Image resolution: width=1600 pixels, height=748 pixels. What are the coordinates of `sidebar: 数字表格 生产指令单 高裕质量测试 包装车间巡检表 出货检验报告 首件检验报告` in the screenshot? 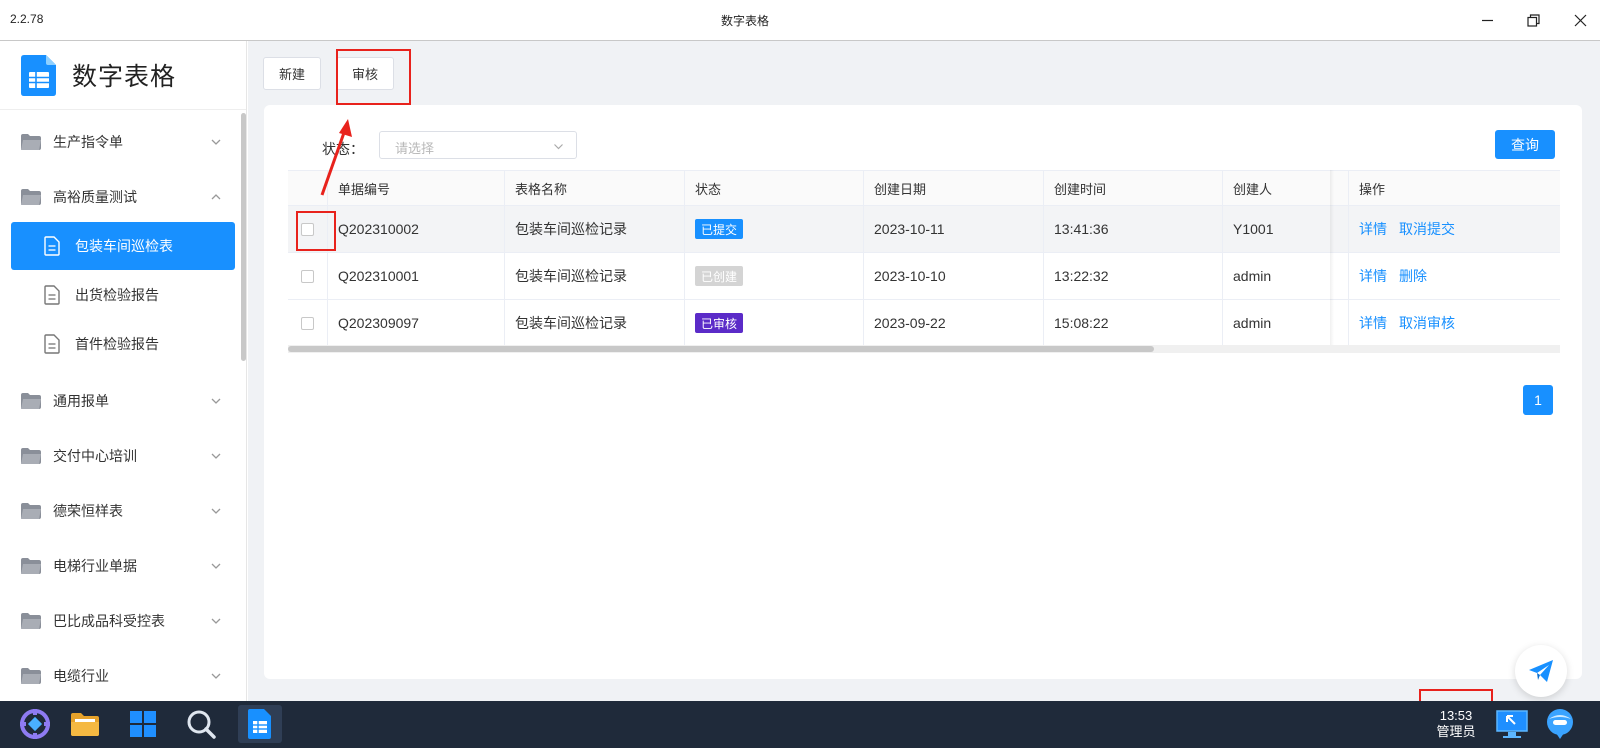 It's located at (123, 371).